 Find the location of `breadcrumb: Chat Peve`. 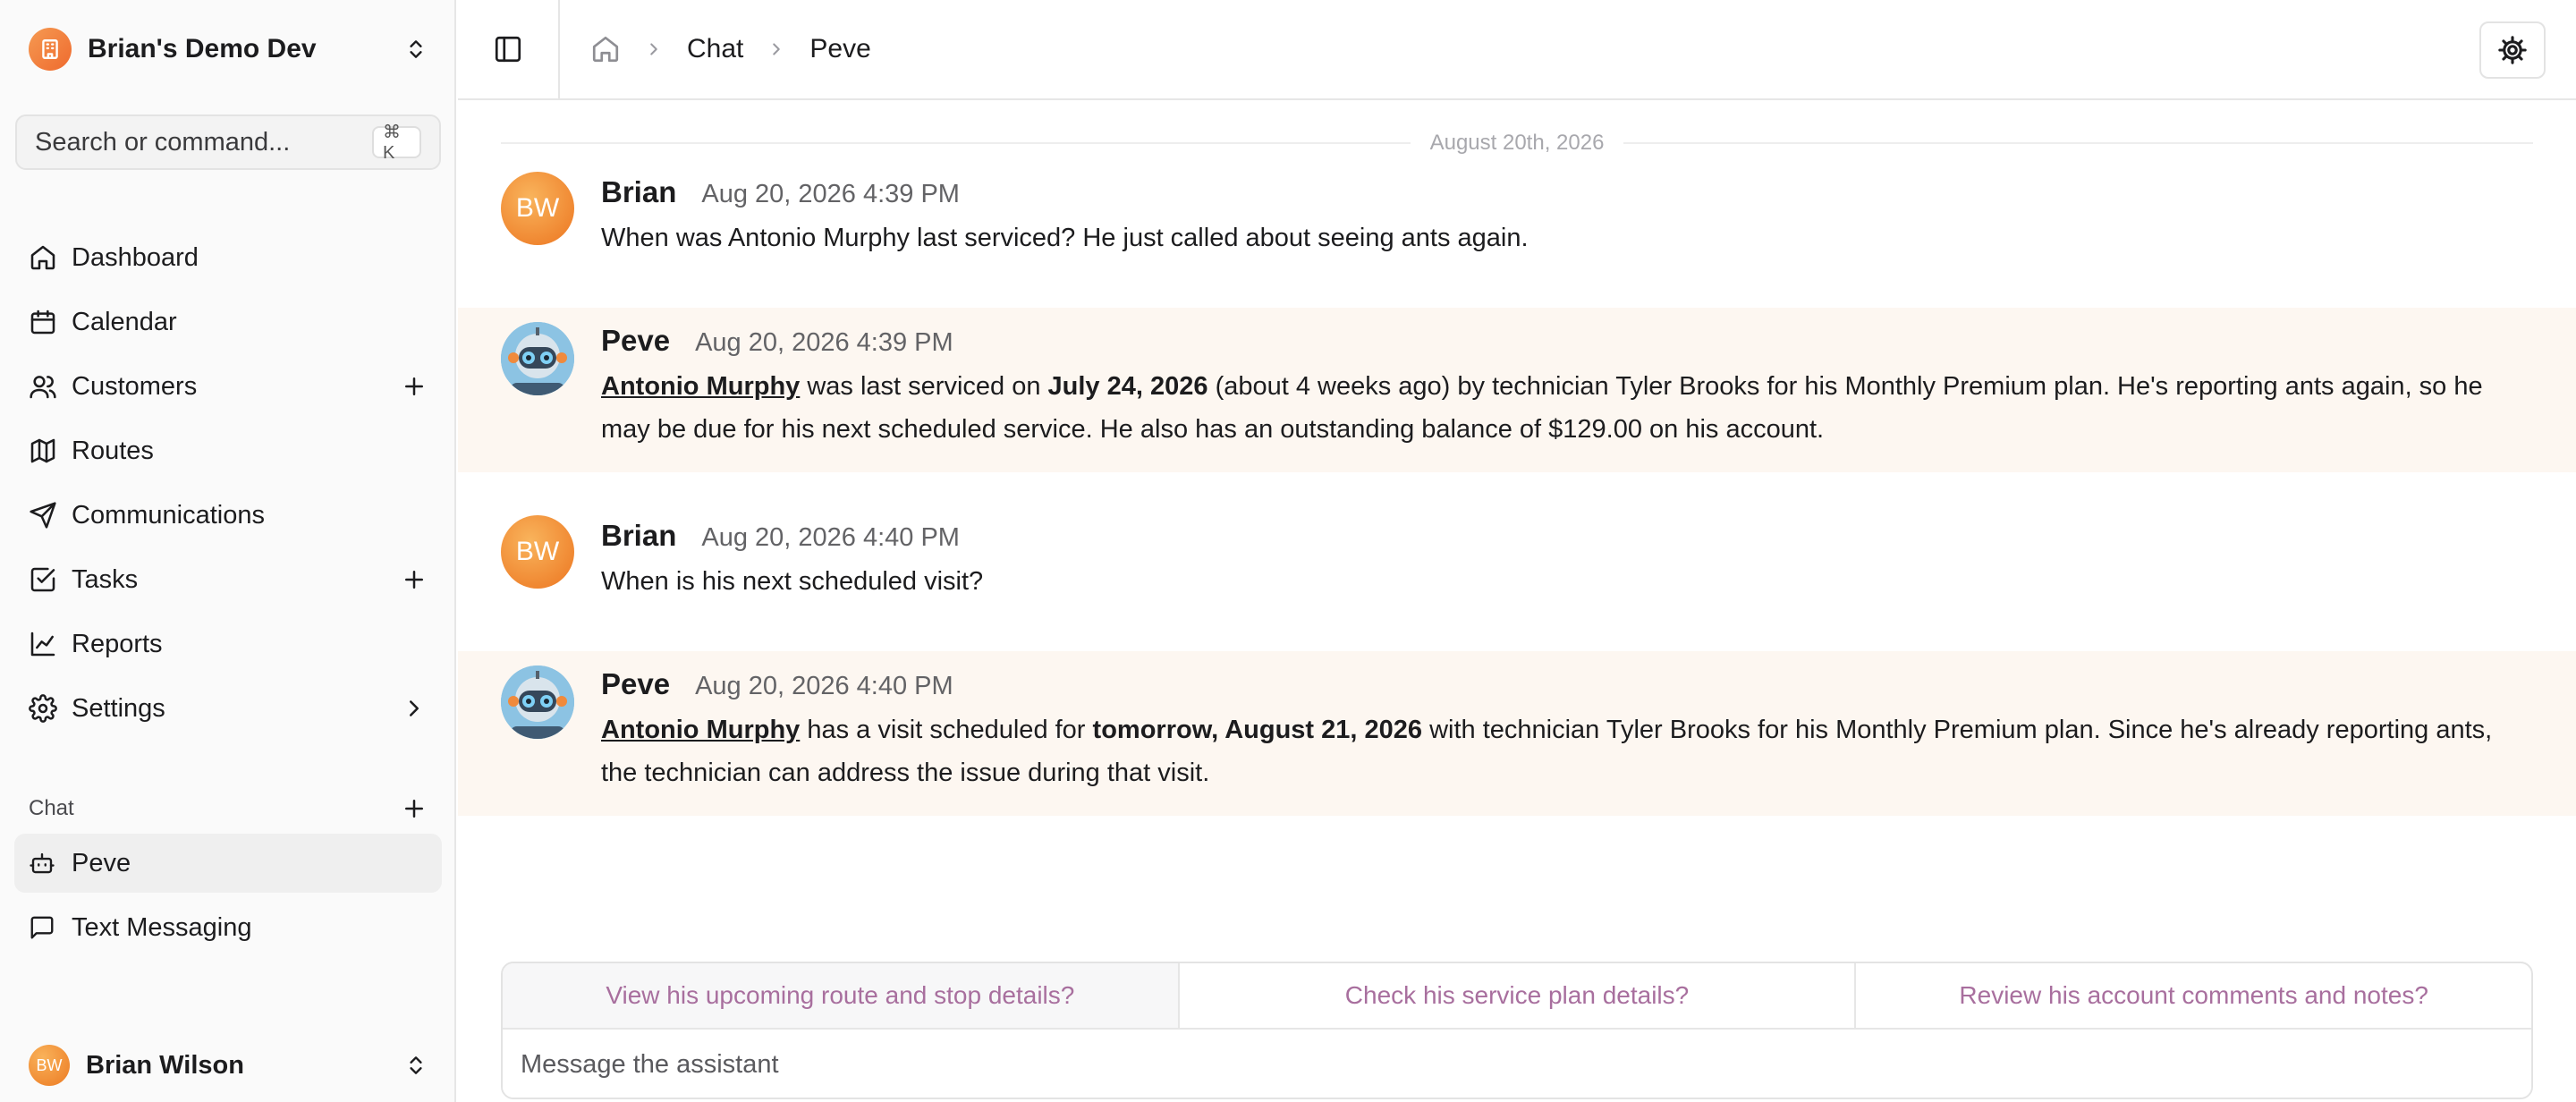

breadcrumb: Chat Peve is located at coordinates (730, 49).